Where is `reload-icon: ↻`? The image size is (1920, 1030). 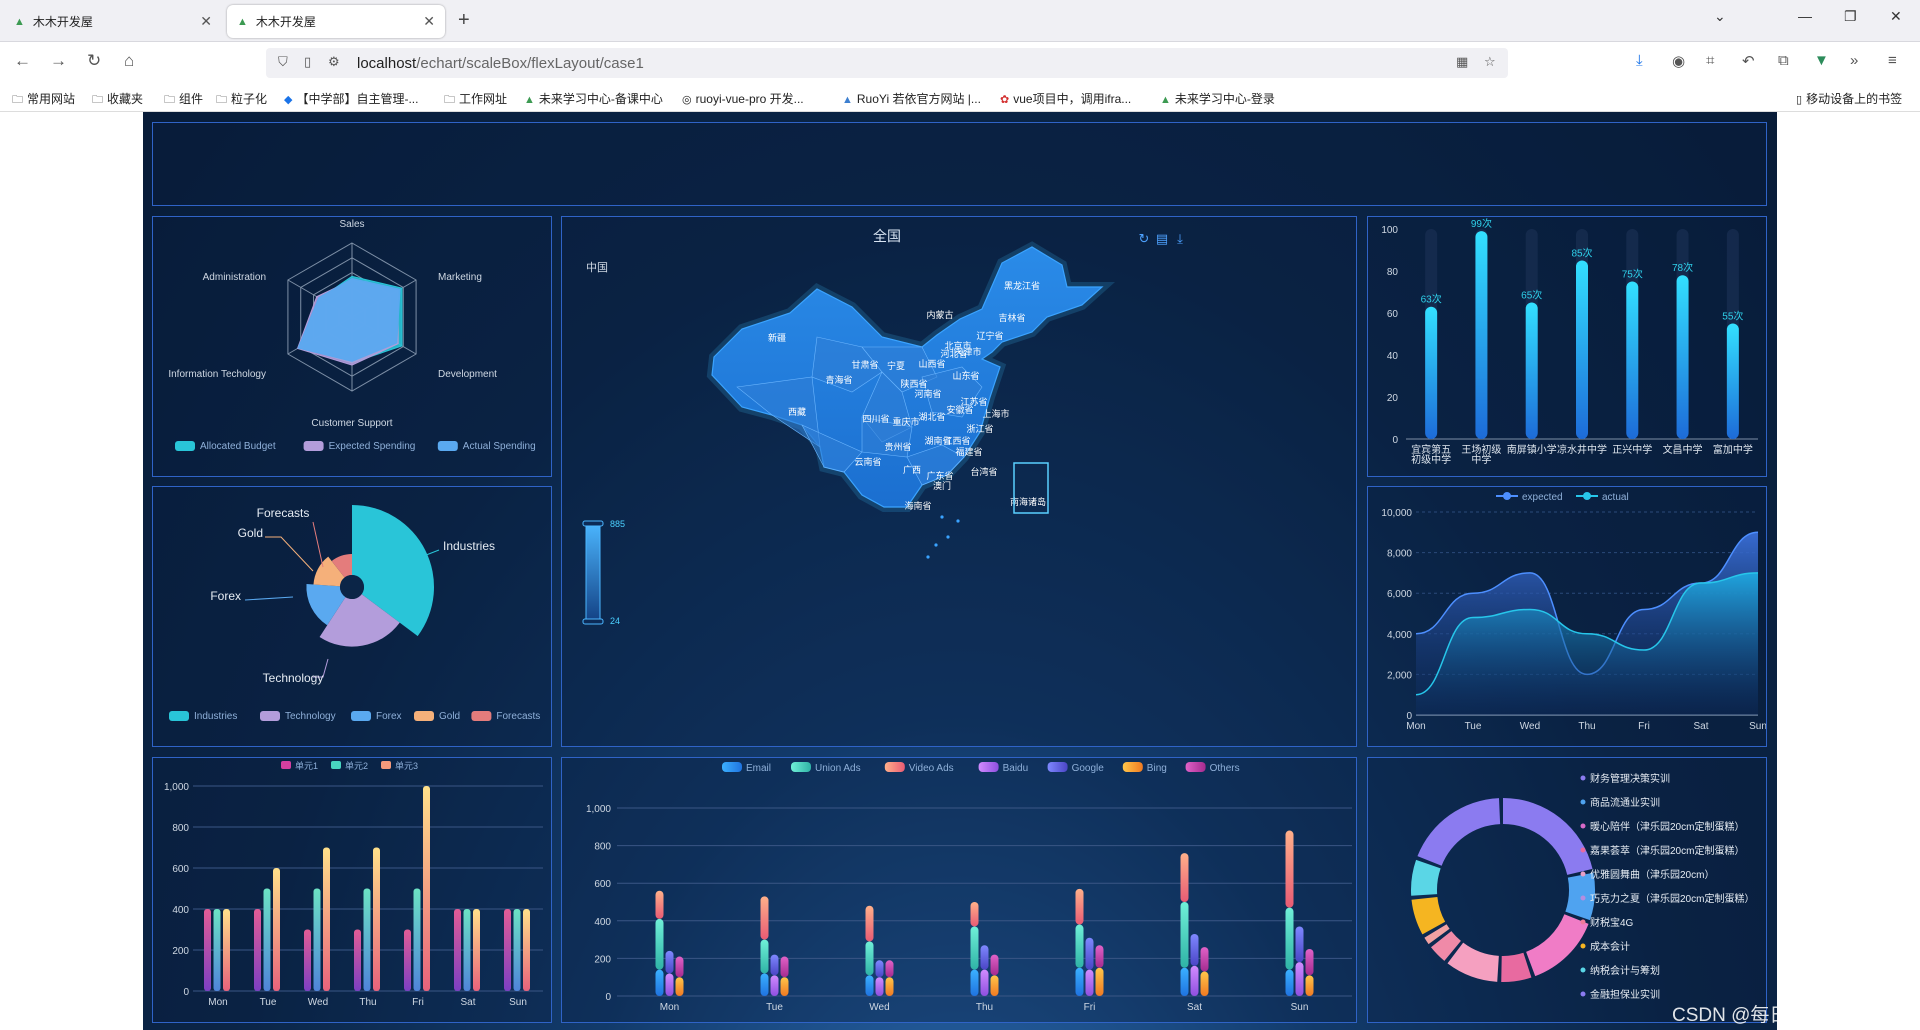
reload-icon: ↻ is located at coordinates (94, 61).